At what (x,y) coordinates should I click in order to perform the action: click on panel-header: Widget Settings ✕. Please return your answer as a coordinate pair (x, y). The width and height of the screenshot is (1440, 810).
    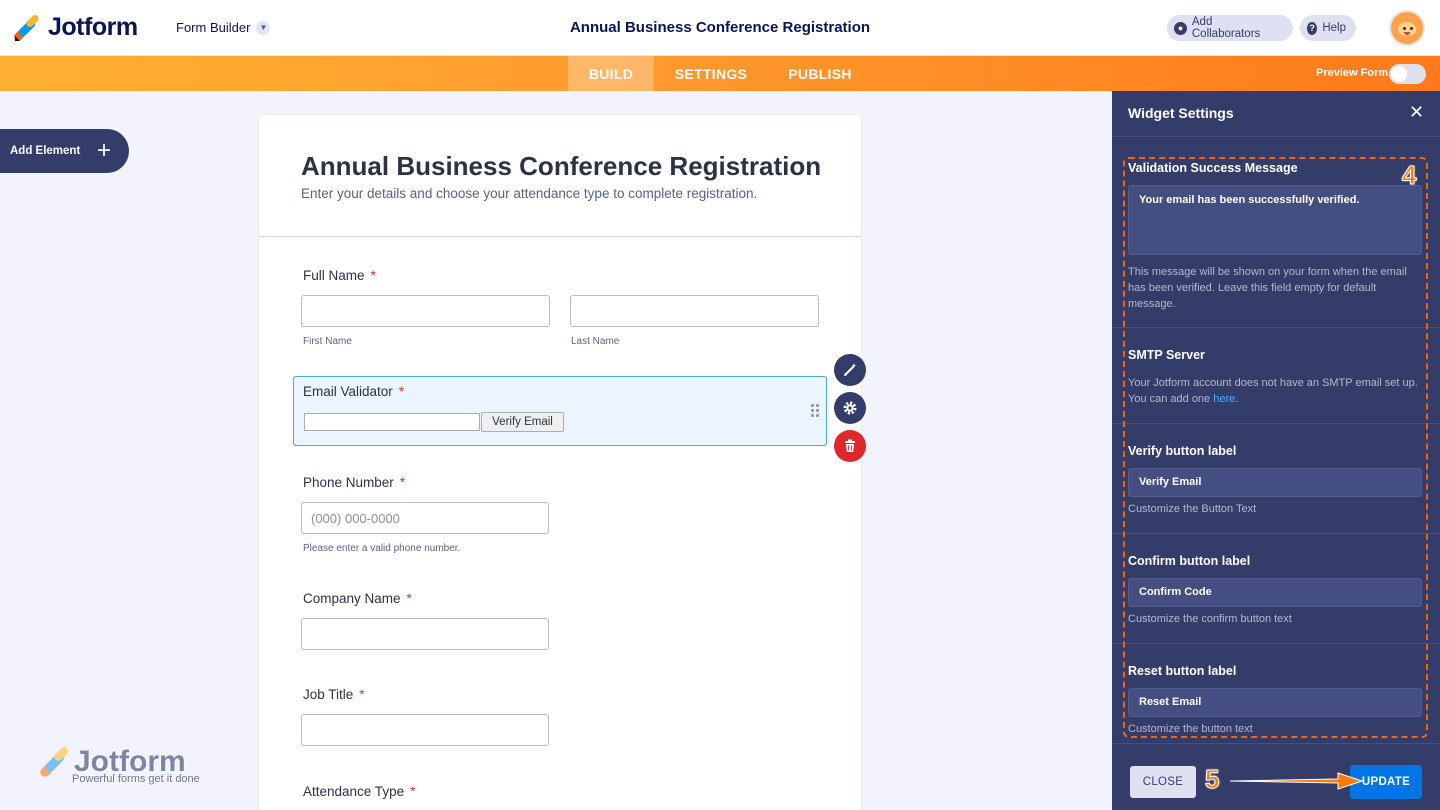
    Looking at the image, I should click on (1276, 114).